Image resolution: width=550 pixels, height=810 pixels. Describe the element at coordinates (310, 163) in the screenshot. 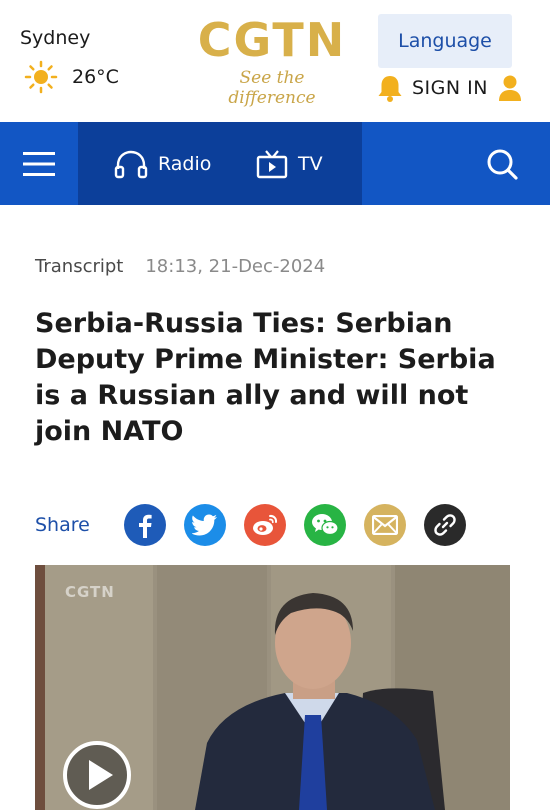

I see `nav-tv-label: TV` at that location.